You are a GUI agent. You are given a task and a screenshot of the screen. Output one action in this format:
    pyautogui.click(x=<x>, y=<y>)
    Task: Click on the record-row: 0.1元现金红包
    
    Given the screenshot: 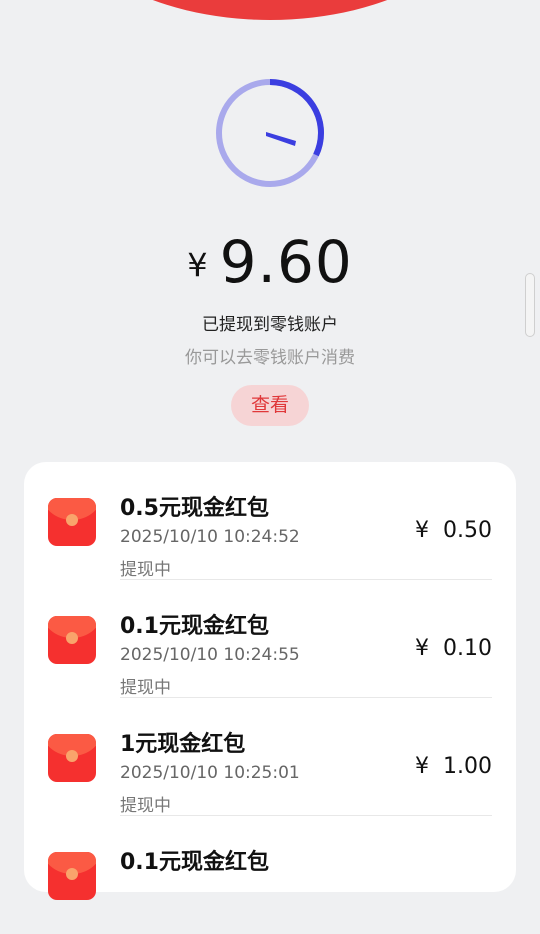 What is the action you would take?
    pyautogui.click(x=270, y=875)
    